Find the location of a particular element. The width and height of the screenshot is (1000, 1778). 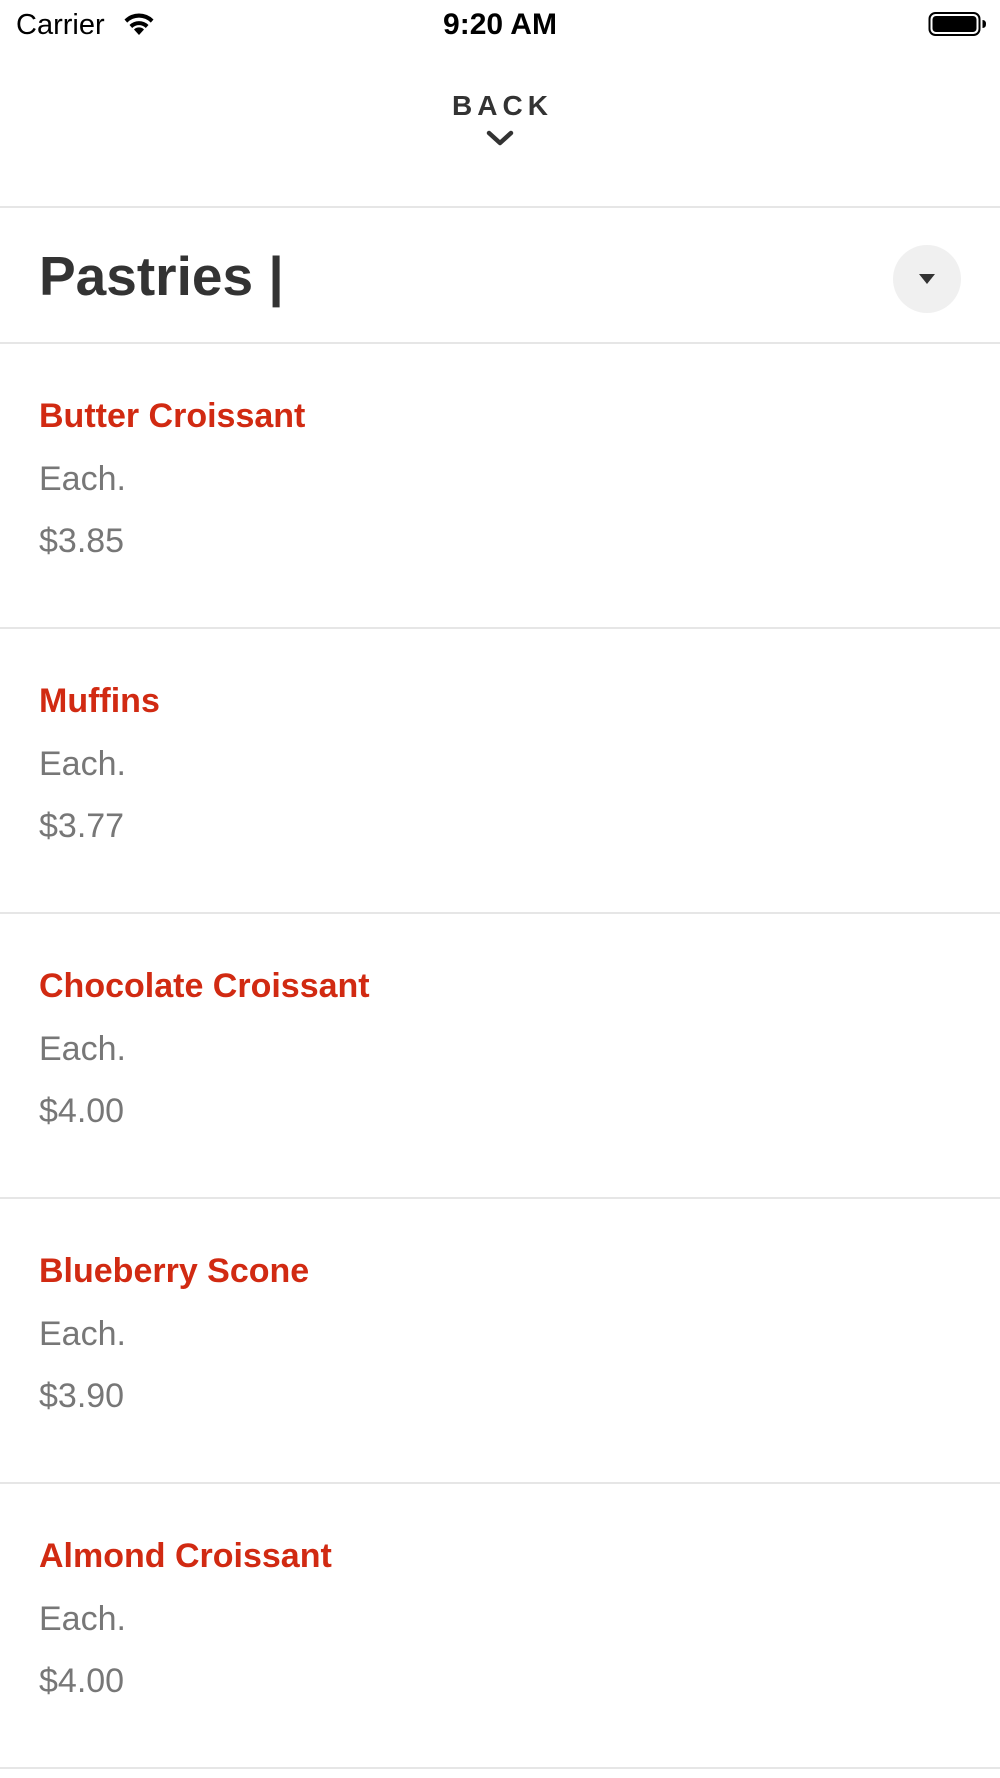

menu-item-price: $3.85 is located at coordinates (82, 541).